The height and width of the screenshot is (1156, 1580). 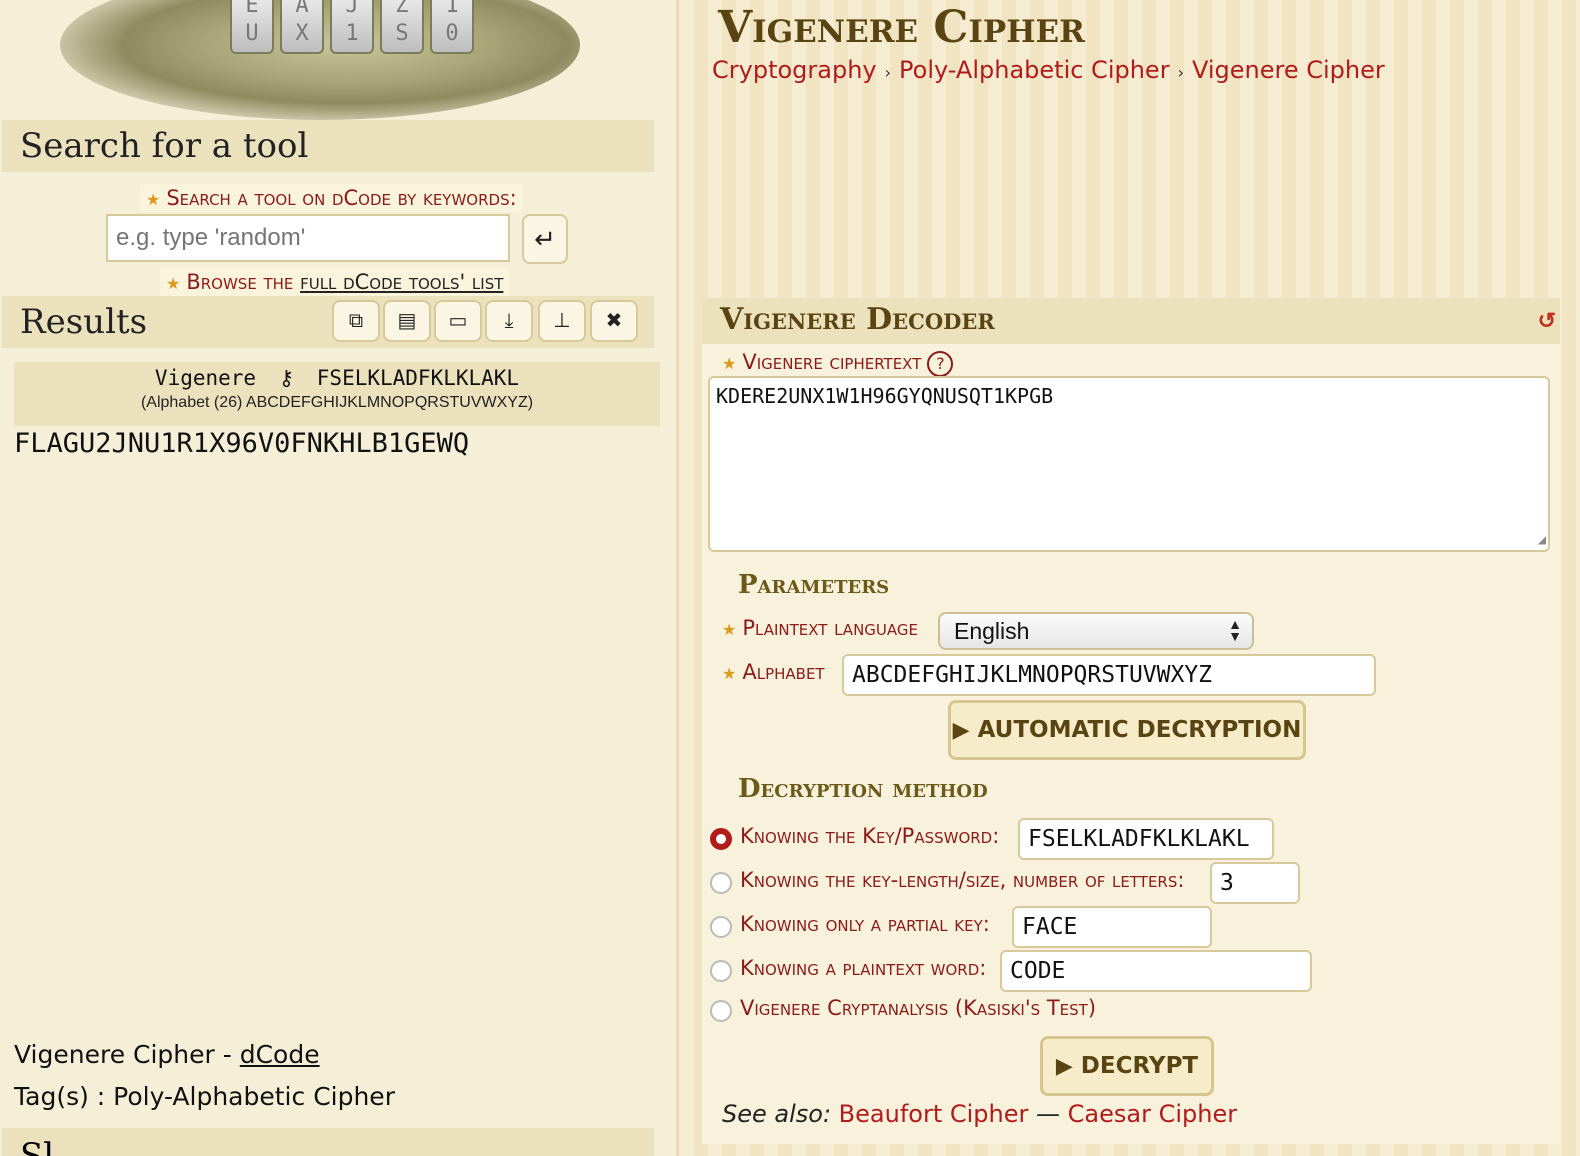 I want to click on lock-ring: J1, so click(x=352, y=27).